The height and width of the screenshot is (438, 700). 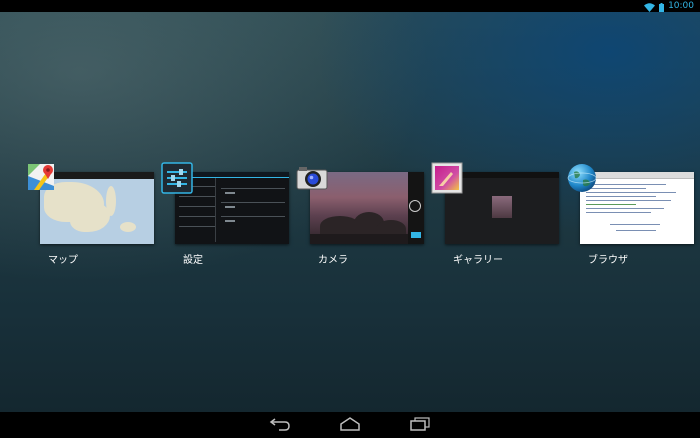 What do you see at coordinates (96, 217) in the screenshot?
I see `recent-app-card-maps: マップ` at bounding box center [96, 217].